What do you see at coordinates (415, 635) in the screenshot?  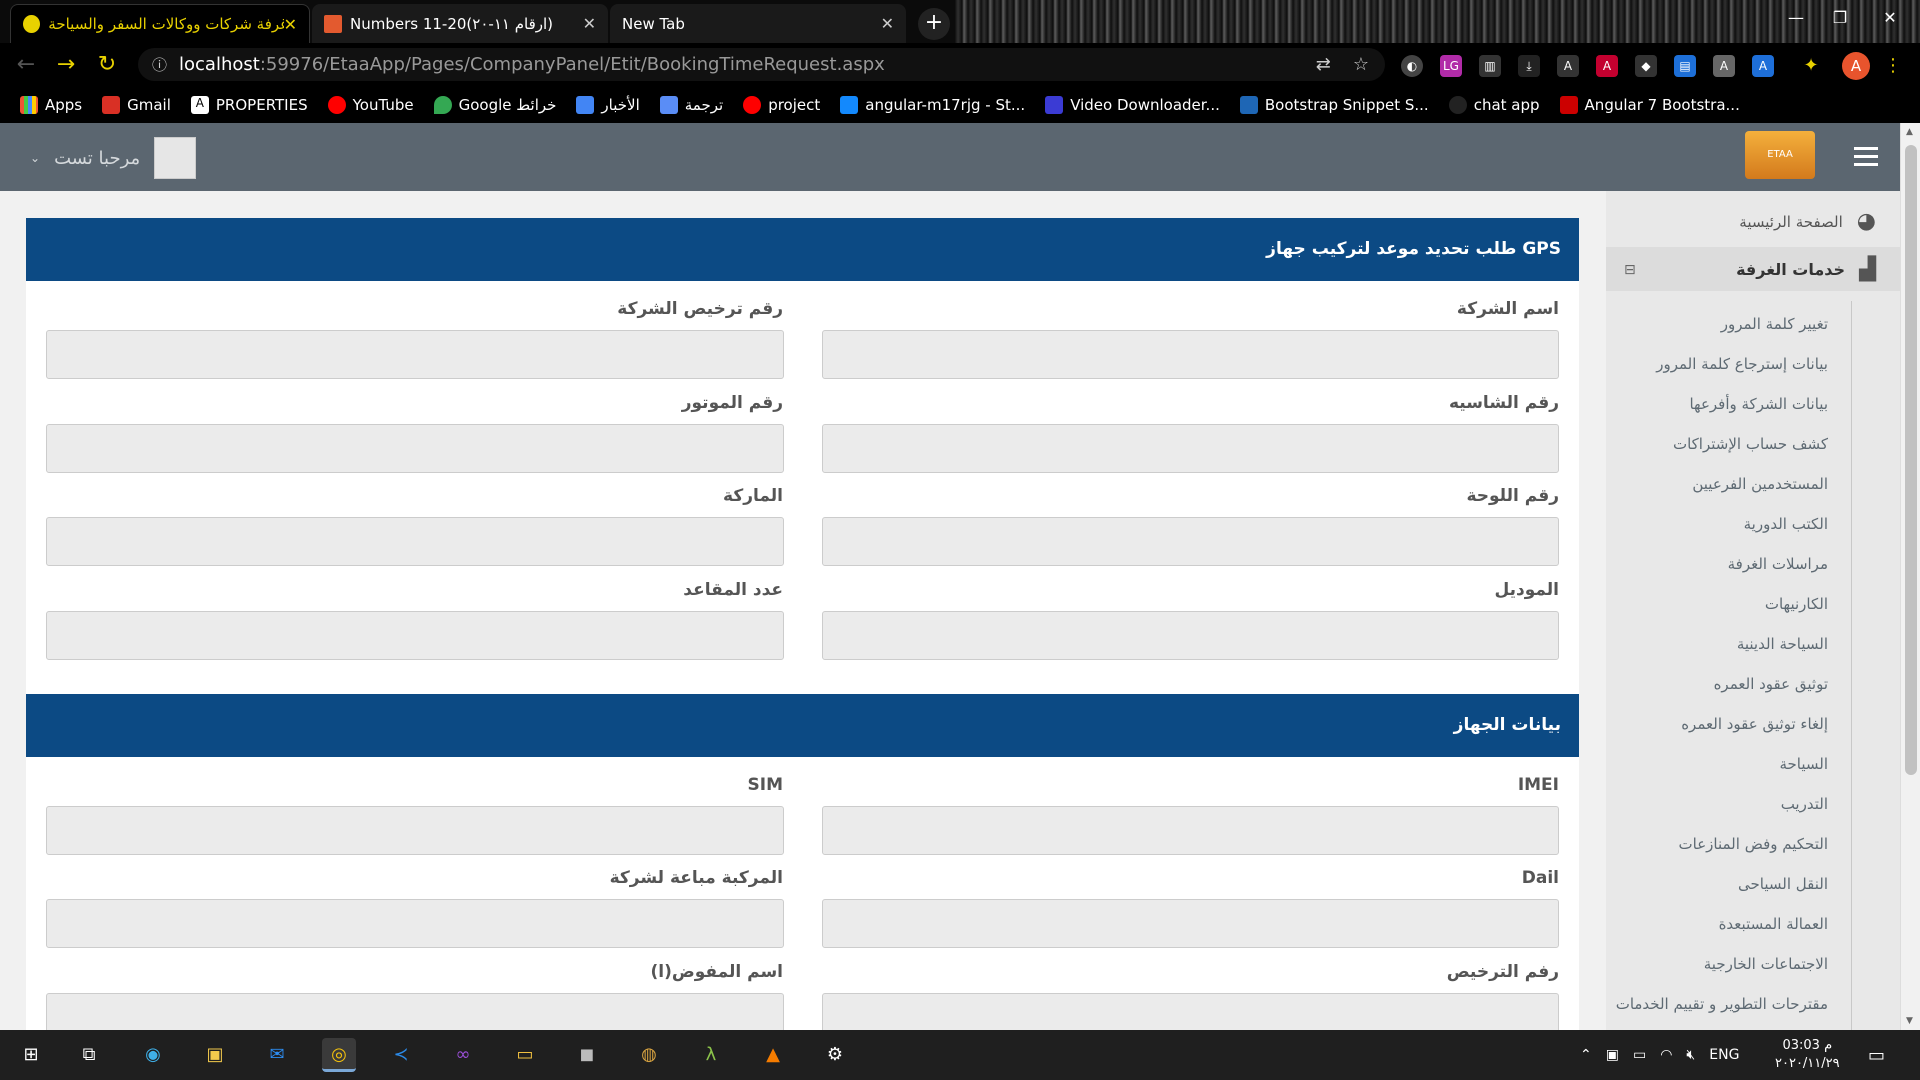 I see `input-seats` at bounding box center [415, 635].